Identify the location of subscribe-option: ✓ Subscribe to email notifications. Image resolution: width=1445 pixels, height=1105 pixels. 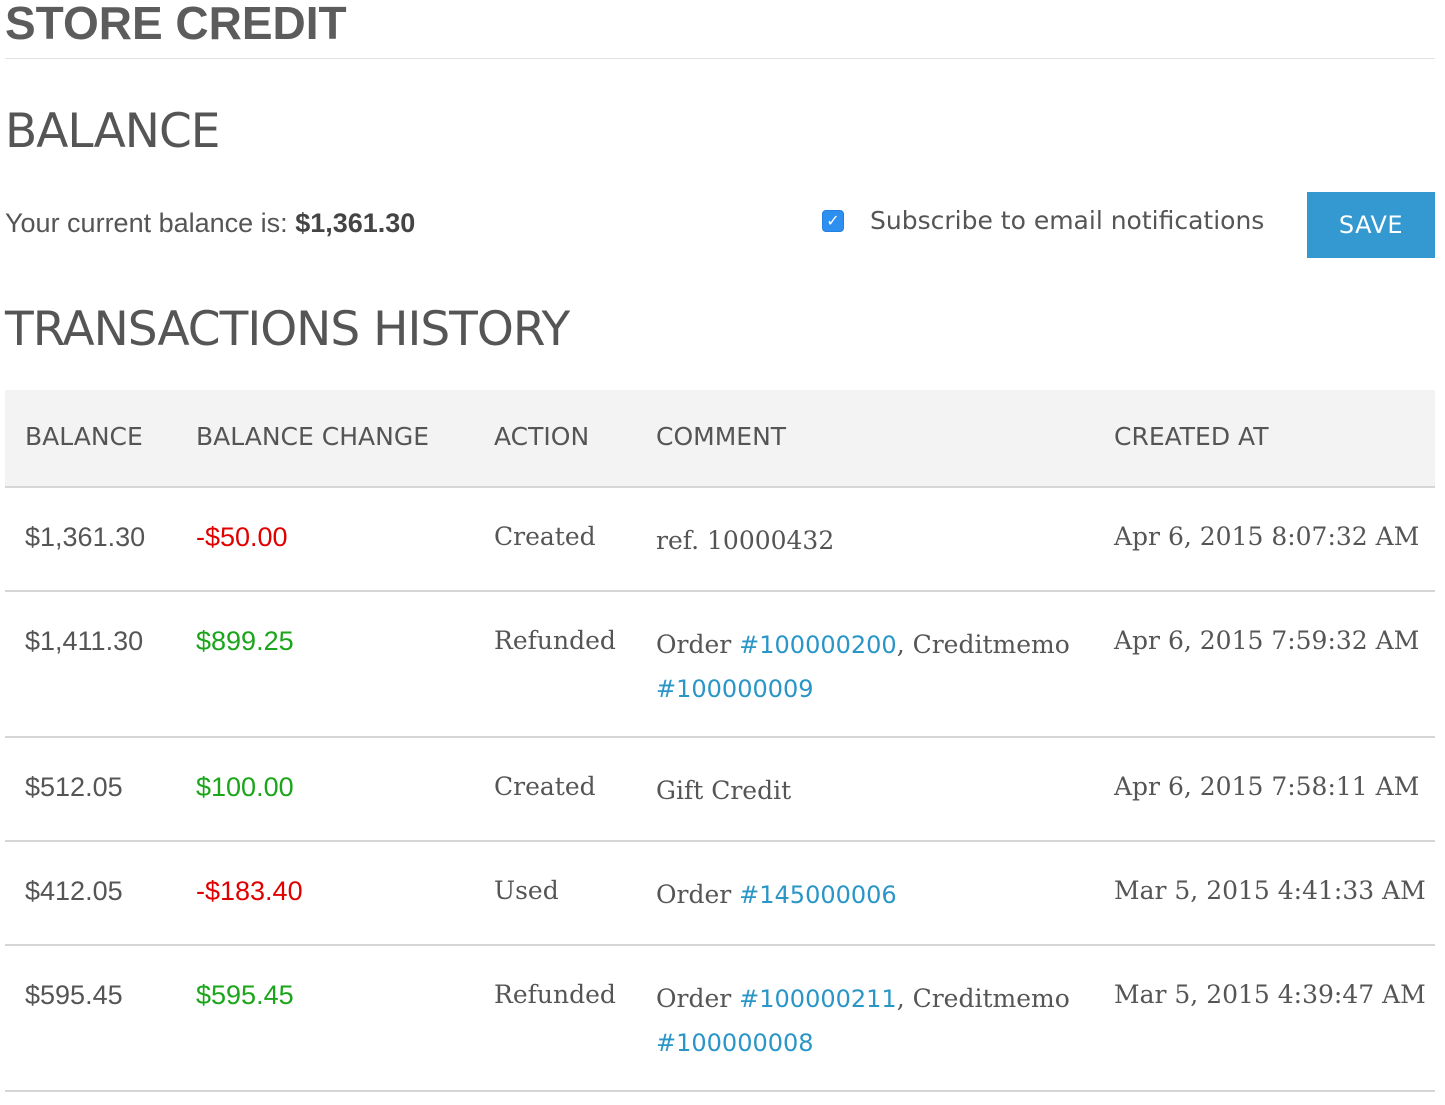
(1043, 220).